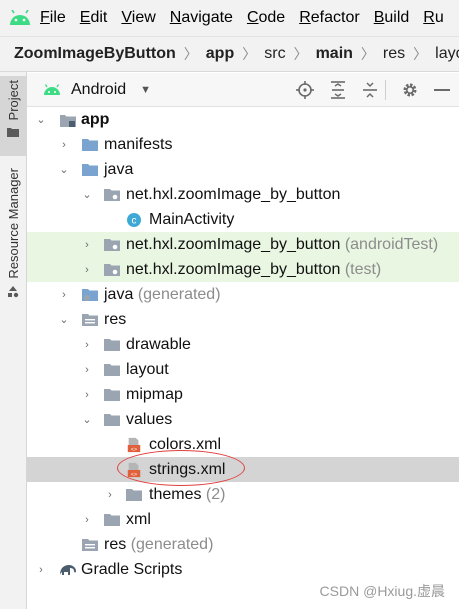  I want to click on tree-label: manifests, so click(138, 144).